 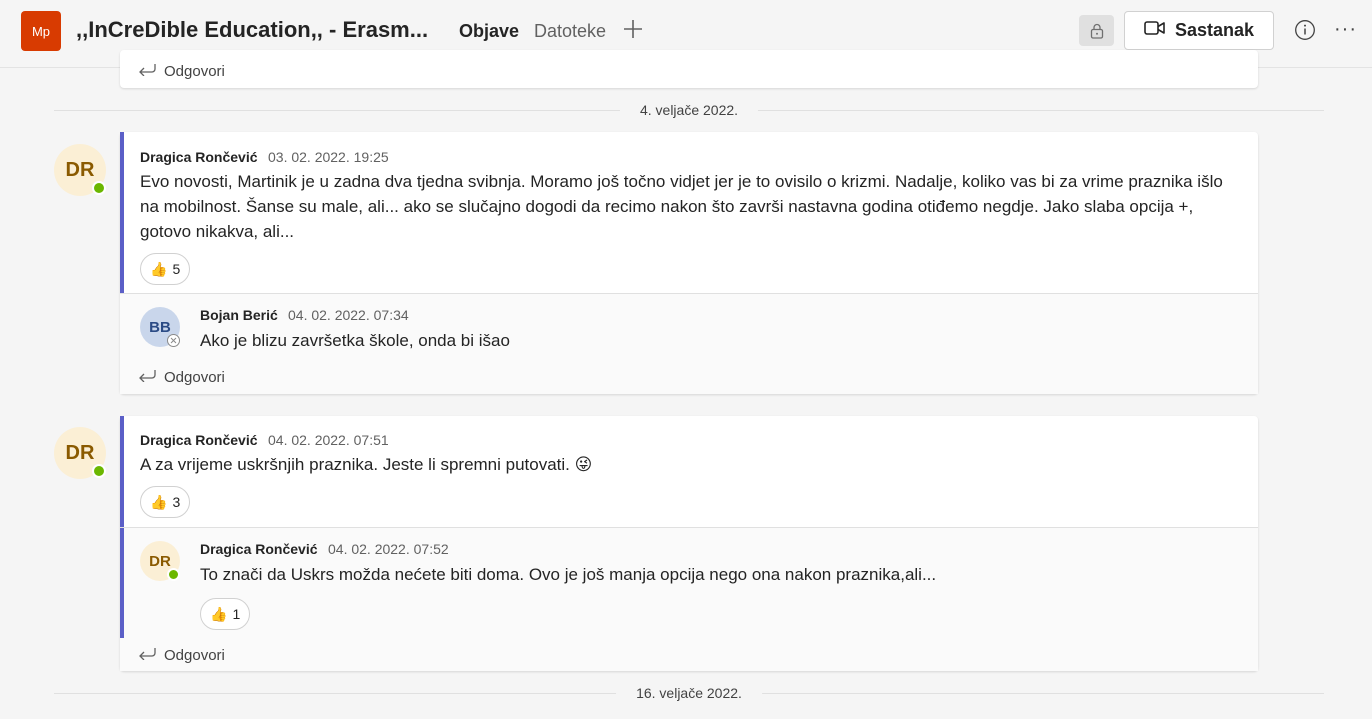 What do you see at coordinates (388, 549) in the screenshot?
I see `reply-timestamp: 04. 02. 2022. 07:52` at bounding box center [388, 549].